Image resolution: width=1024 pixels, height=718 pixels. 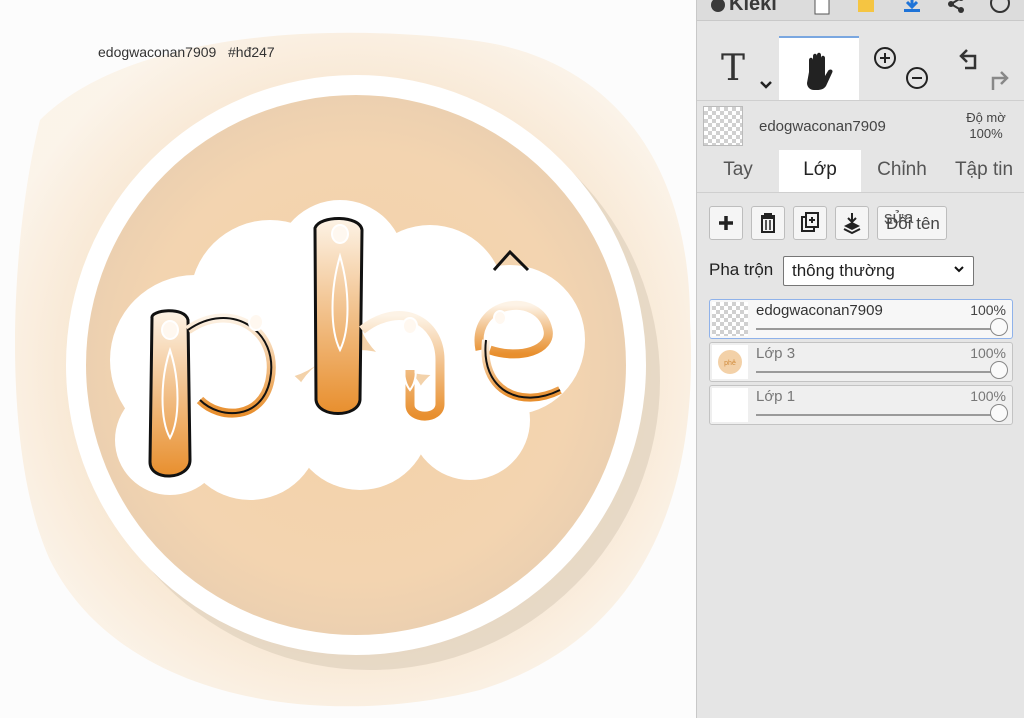 I want to click on rename-label: Đổi tên, so click(x=913, y=223).